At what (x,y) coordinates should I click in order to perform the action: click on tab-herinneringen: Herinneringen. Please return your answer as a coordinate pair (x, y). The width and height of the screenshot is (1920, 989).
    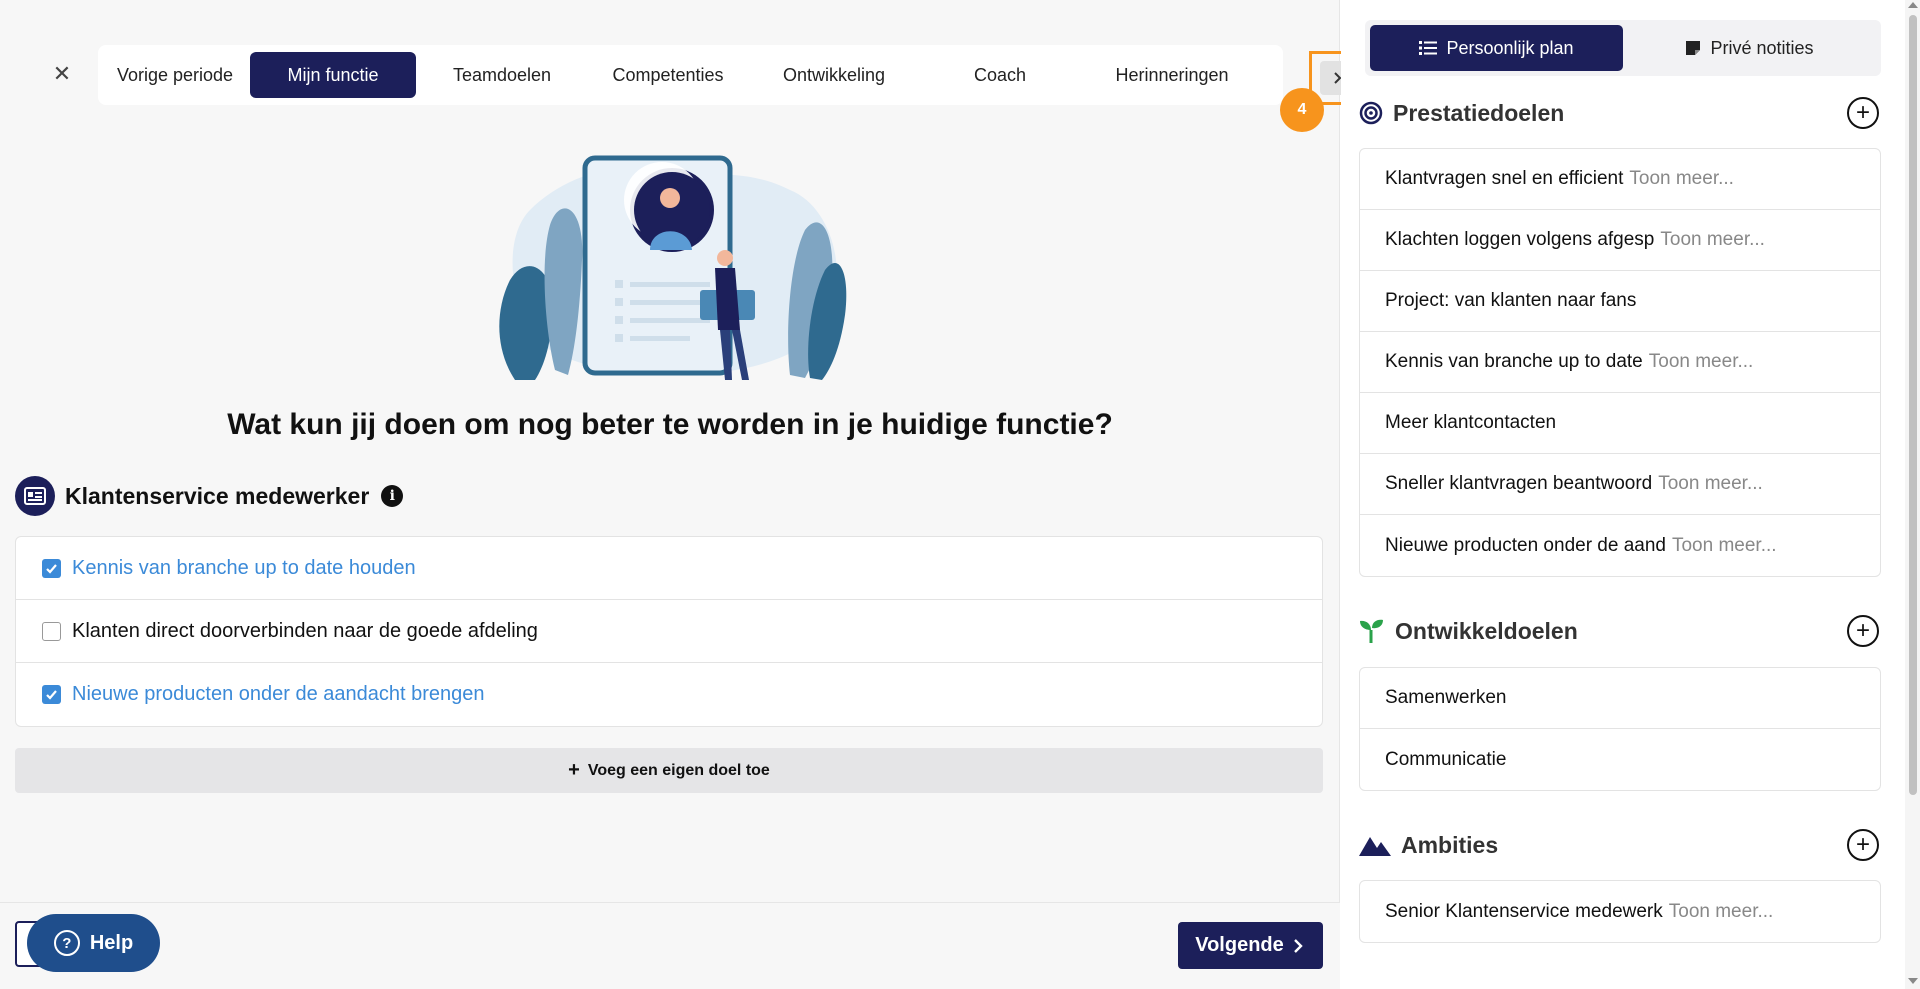
    Looking at the image, I should click on (1172, 75).